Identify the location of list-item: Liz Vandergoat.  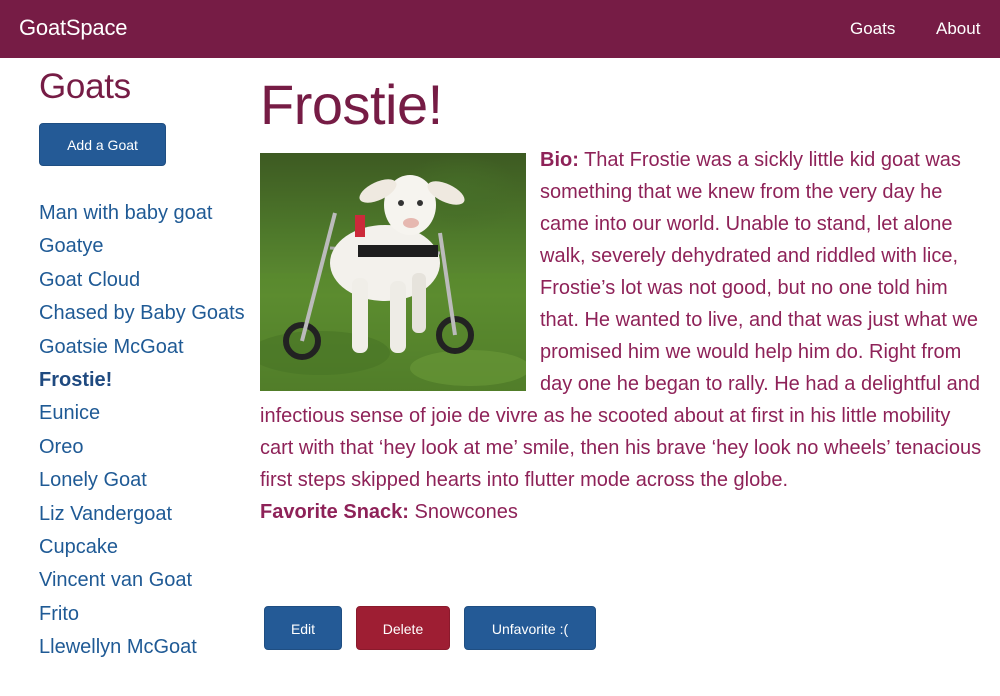
(144, 514).